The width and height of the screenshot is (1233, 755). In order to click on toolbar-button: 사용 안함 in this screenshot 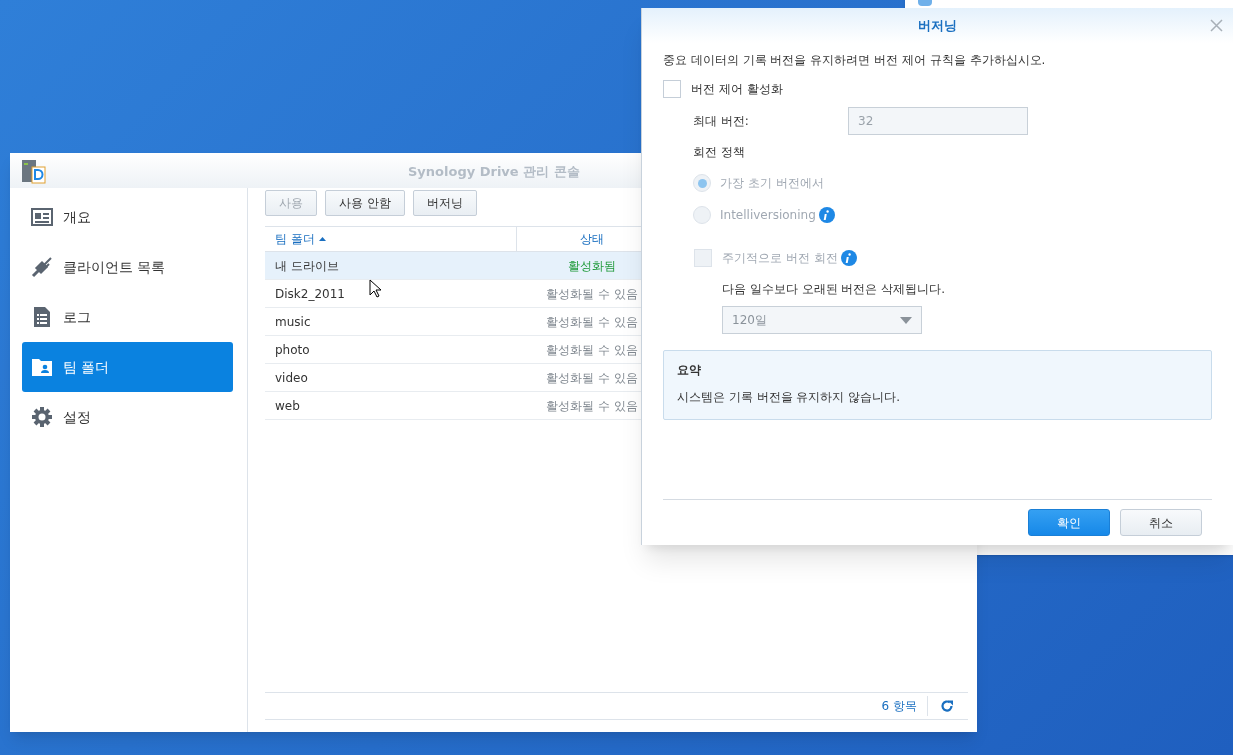, I will do `click(365, 203)`.